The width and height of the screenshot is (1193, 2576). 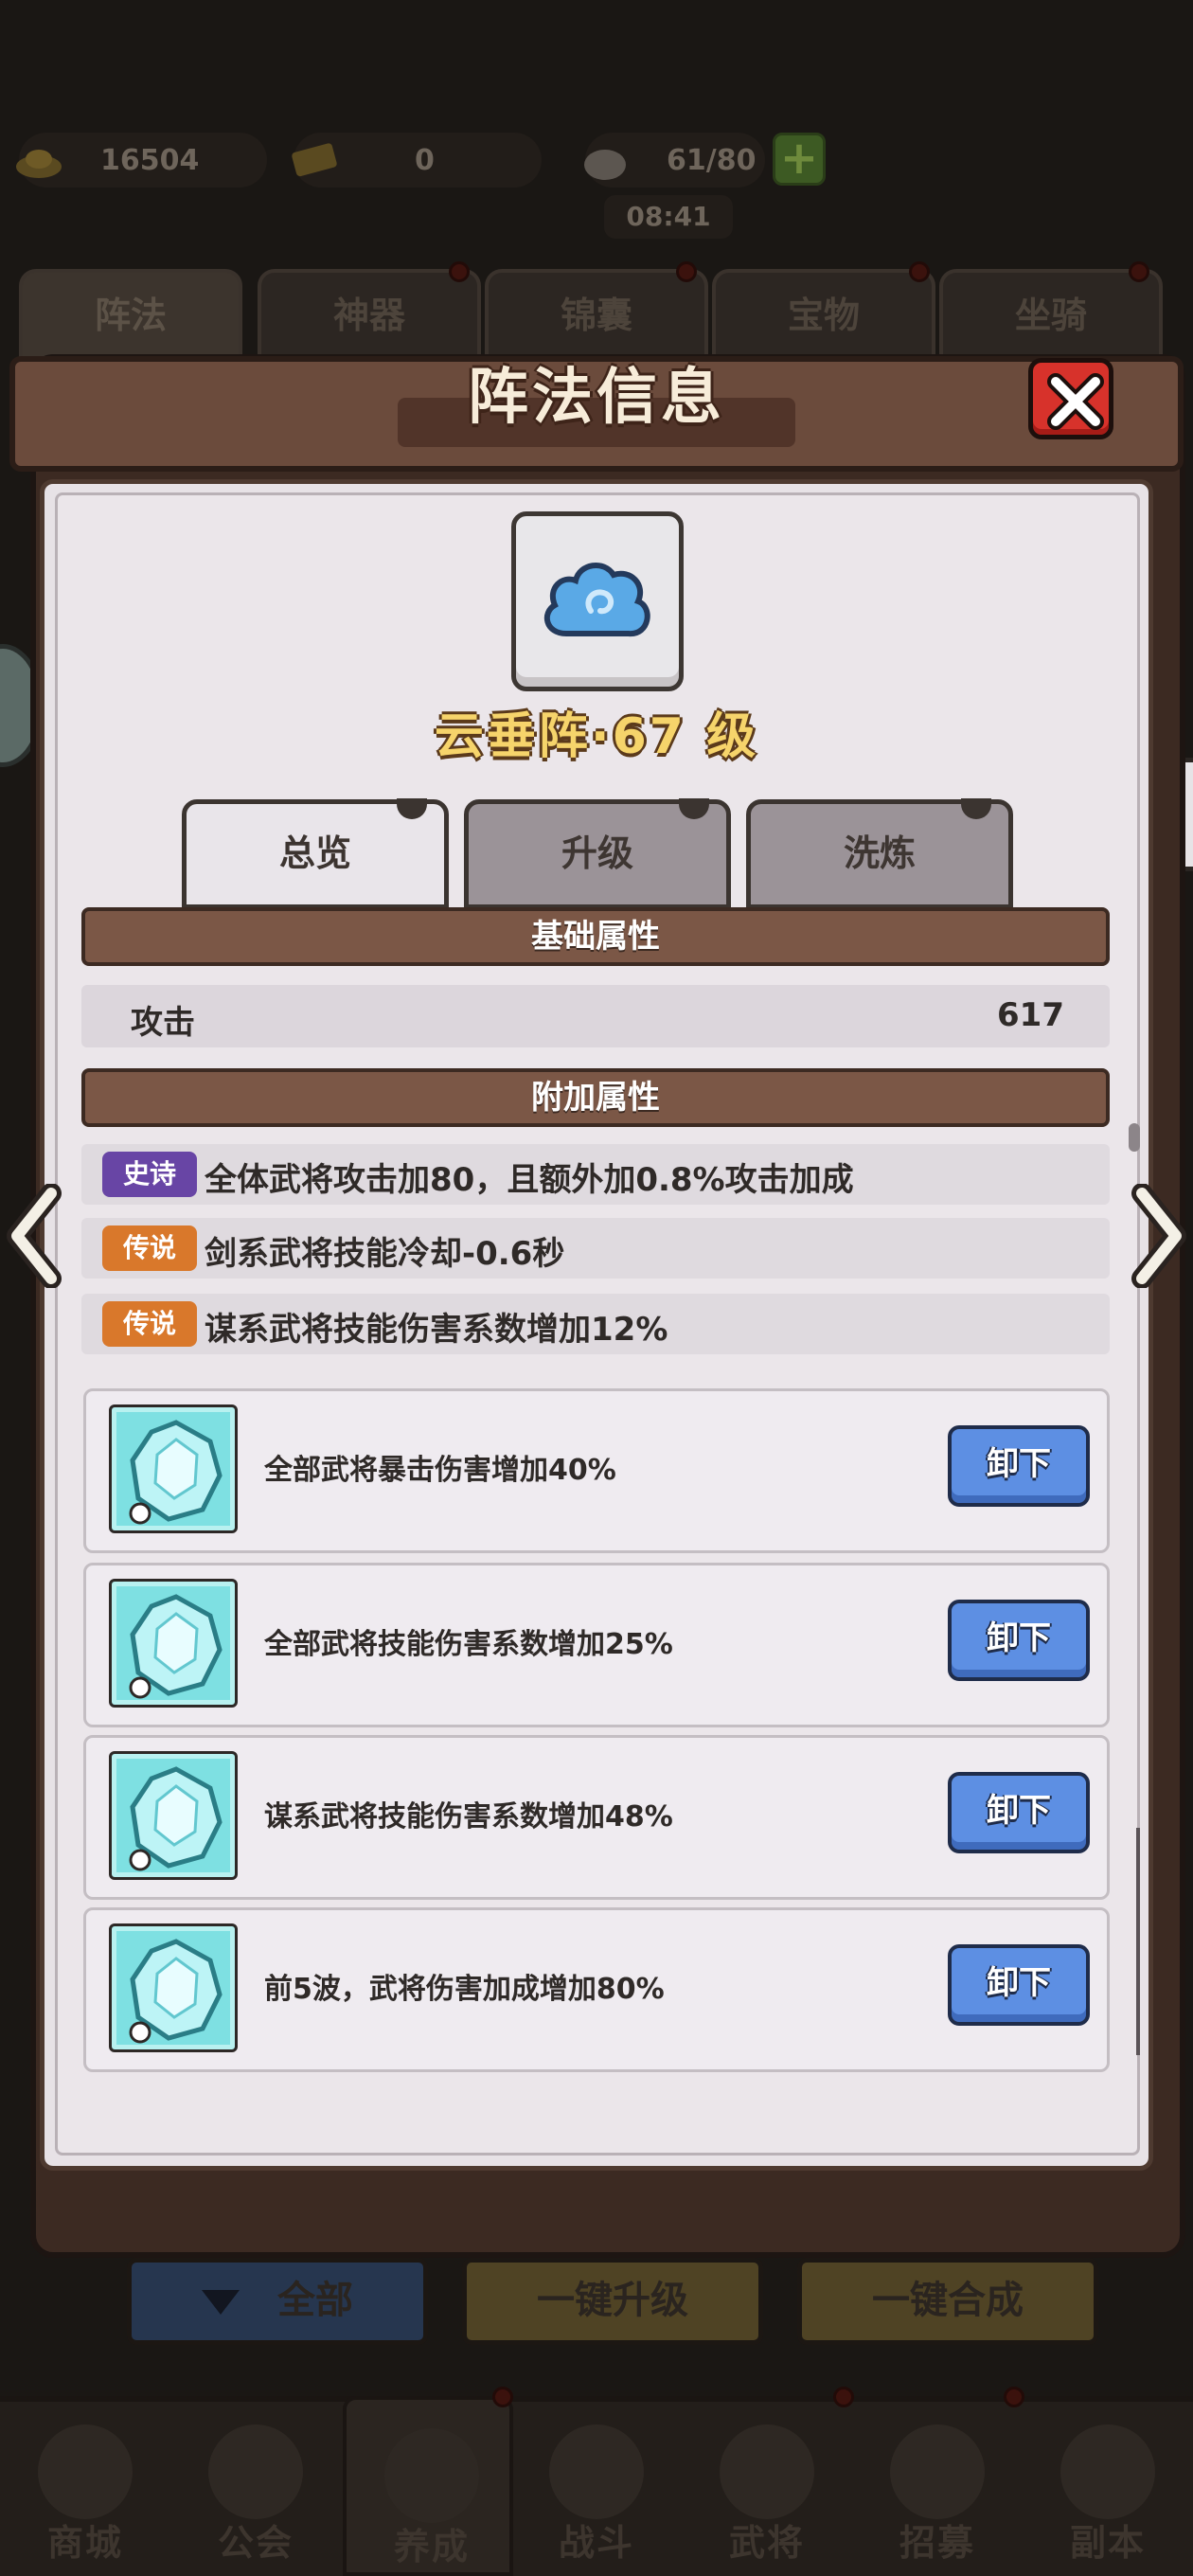 I want to click on tab-treasure-label: 宝物, so click(x=823, y=315).